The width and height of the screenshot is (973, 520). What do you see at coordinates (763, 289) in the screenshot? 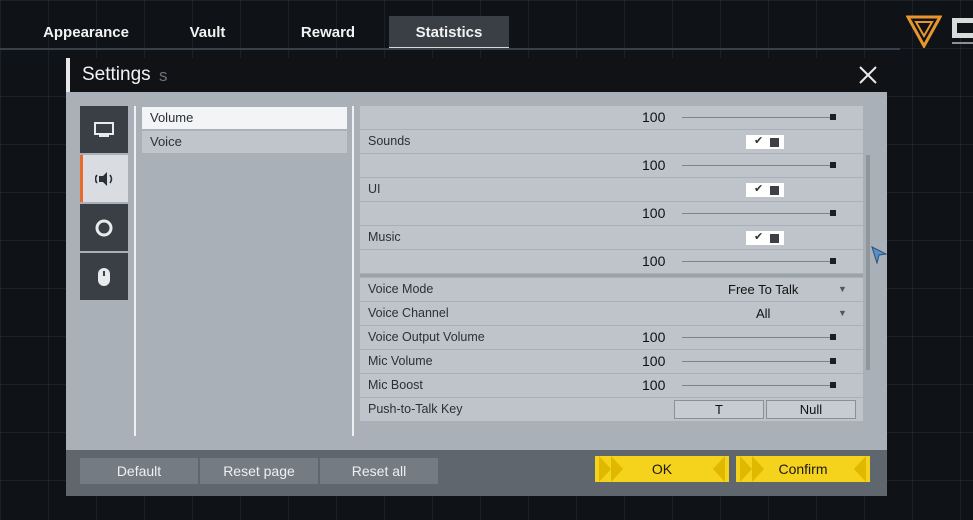
I see `voice-mode-dropdown: Free To Talk` at bounding box center [763, 289].